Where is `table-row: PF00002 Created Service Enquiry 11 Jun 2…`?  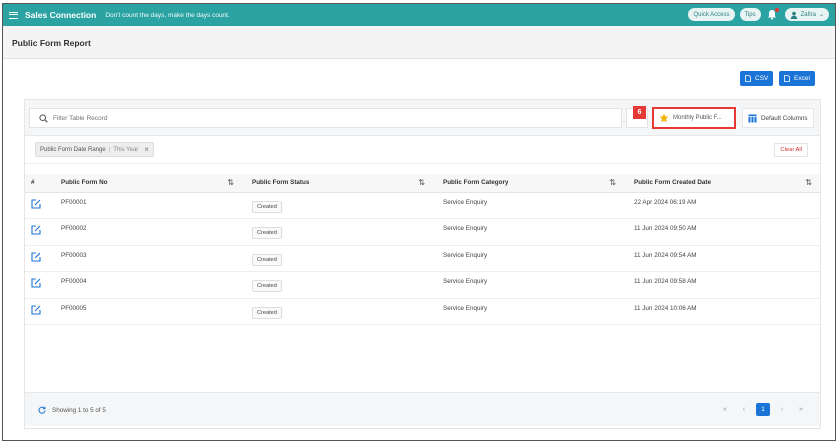 table-row: PF00002 Created Service Enquiry 11 Jun 2… is located at coordinates (422, 232).